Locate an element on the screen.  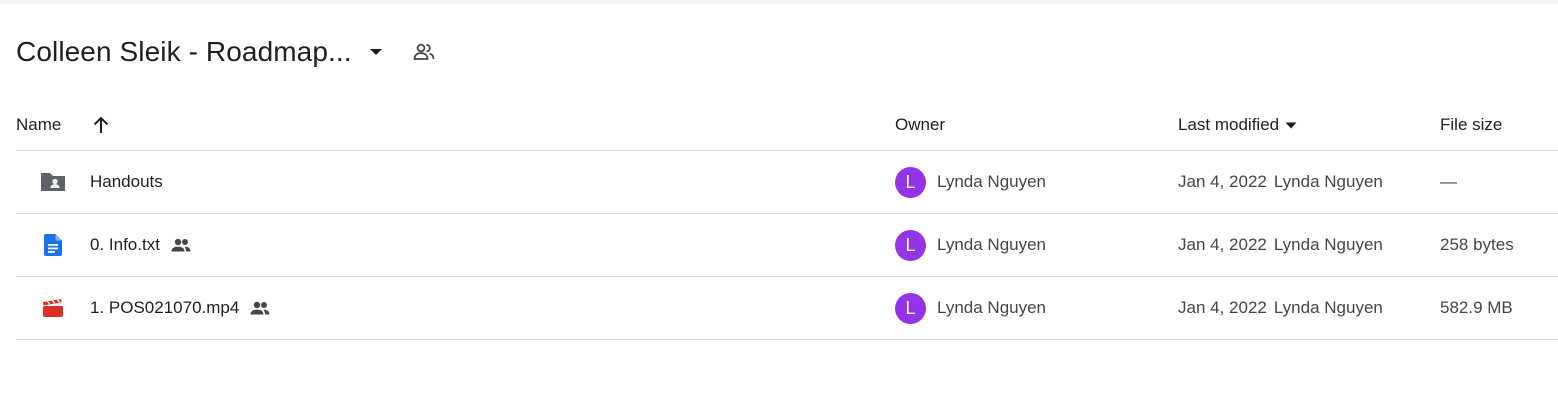
shared-folder-icon is located at coordinates (53, 182).